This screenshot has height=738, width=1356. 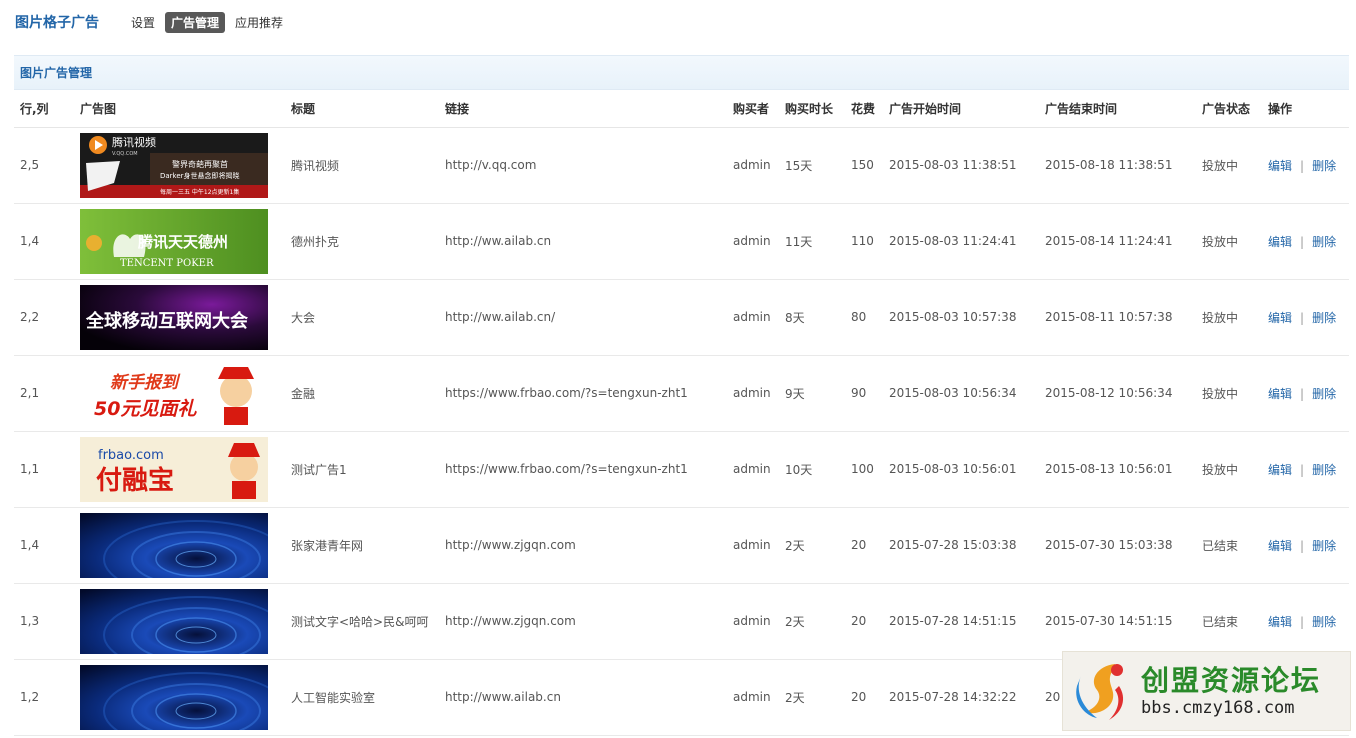 I want to click on ad-thumbnail: frbao.com 付融宝, so click(x=174, y=469).